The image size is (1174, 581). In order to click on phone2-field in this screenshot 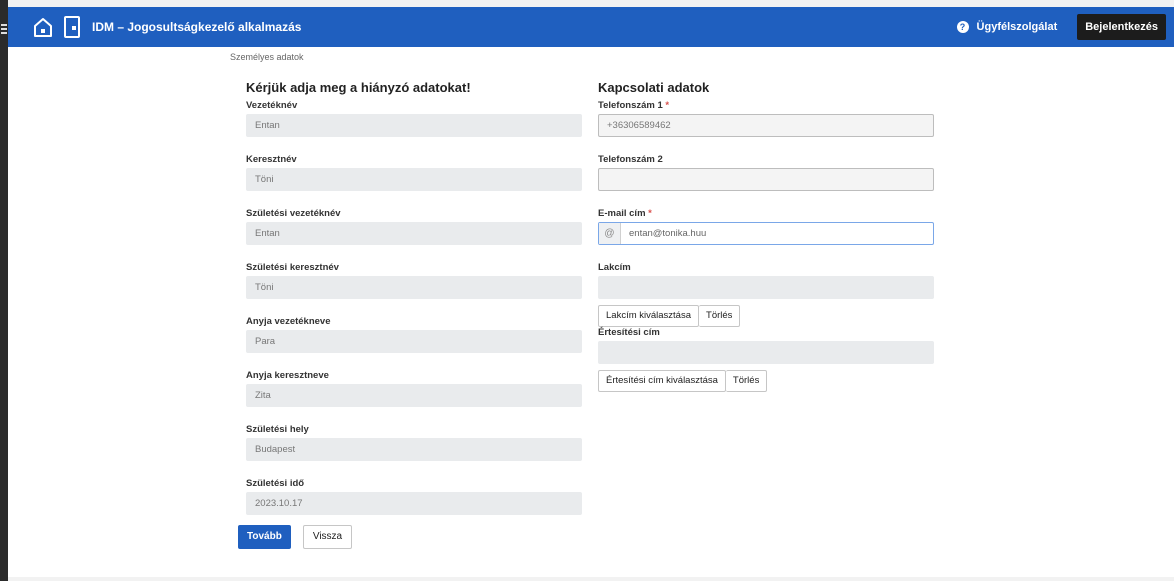, I will do `click(766, 179)`.